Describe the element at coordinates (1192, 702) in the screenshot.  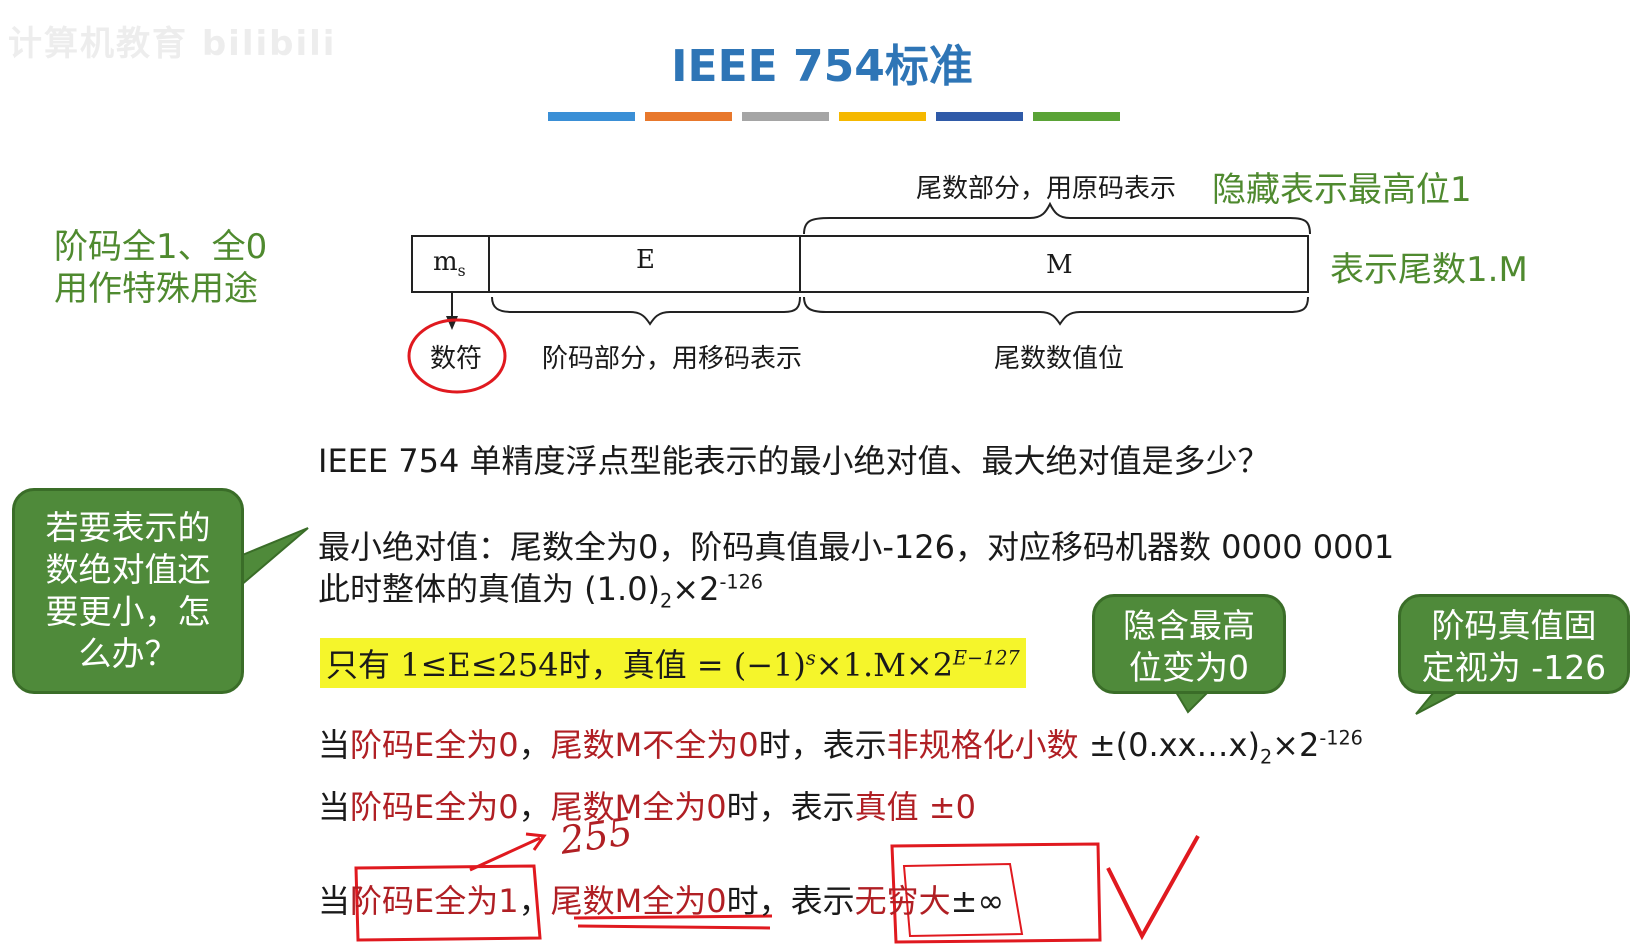
I see `bubble-tail-mid` at that location.